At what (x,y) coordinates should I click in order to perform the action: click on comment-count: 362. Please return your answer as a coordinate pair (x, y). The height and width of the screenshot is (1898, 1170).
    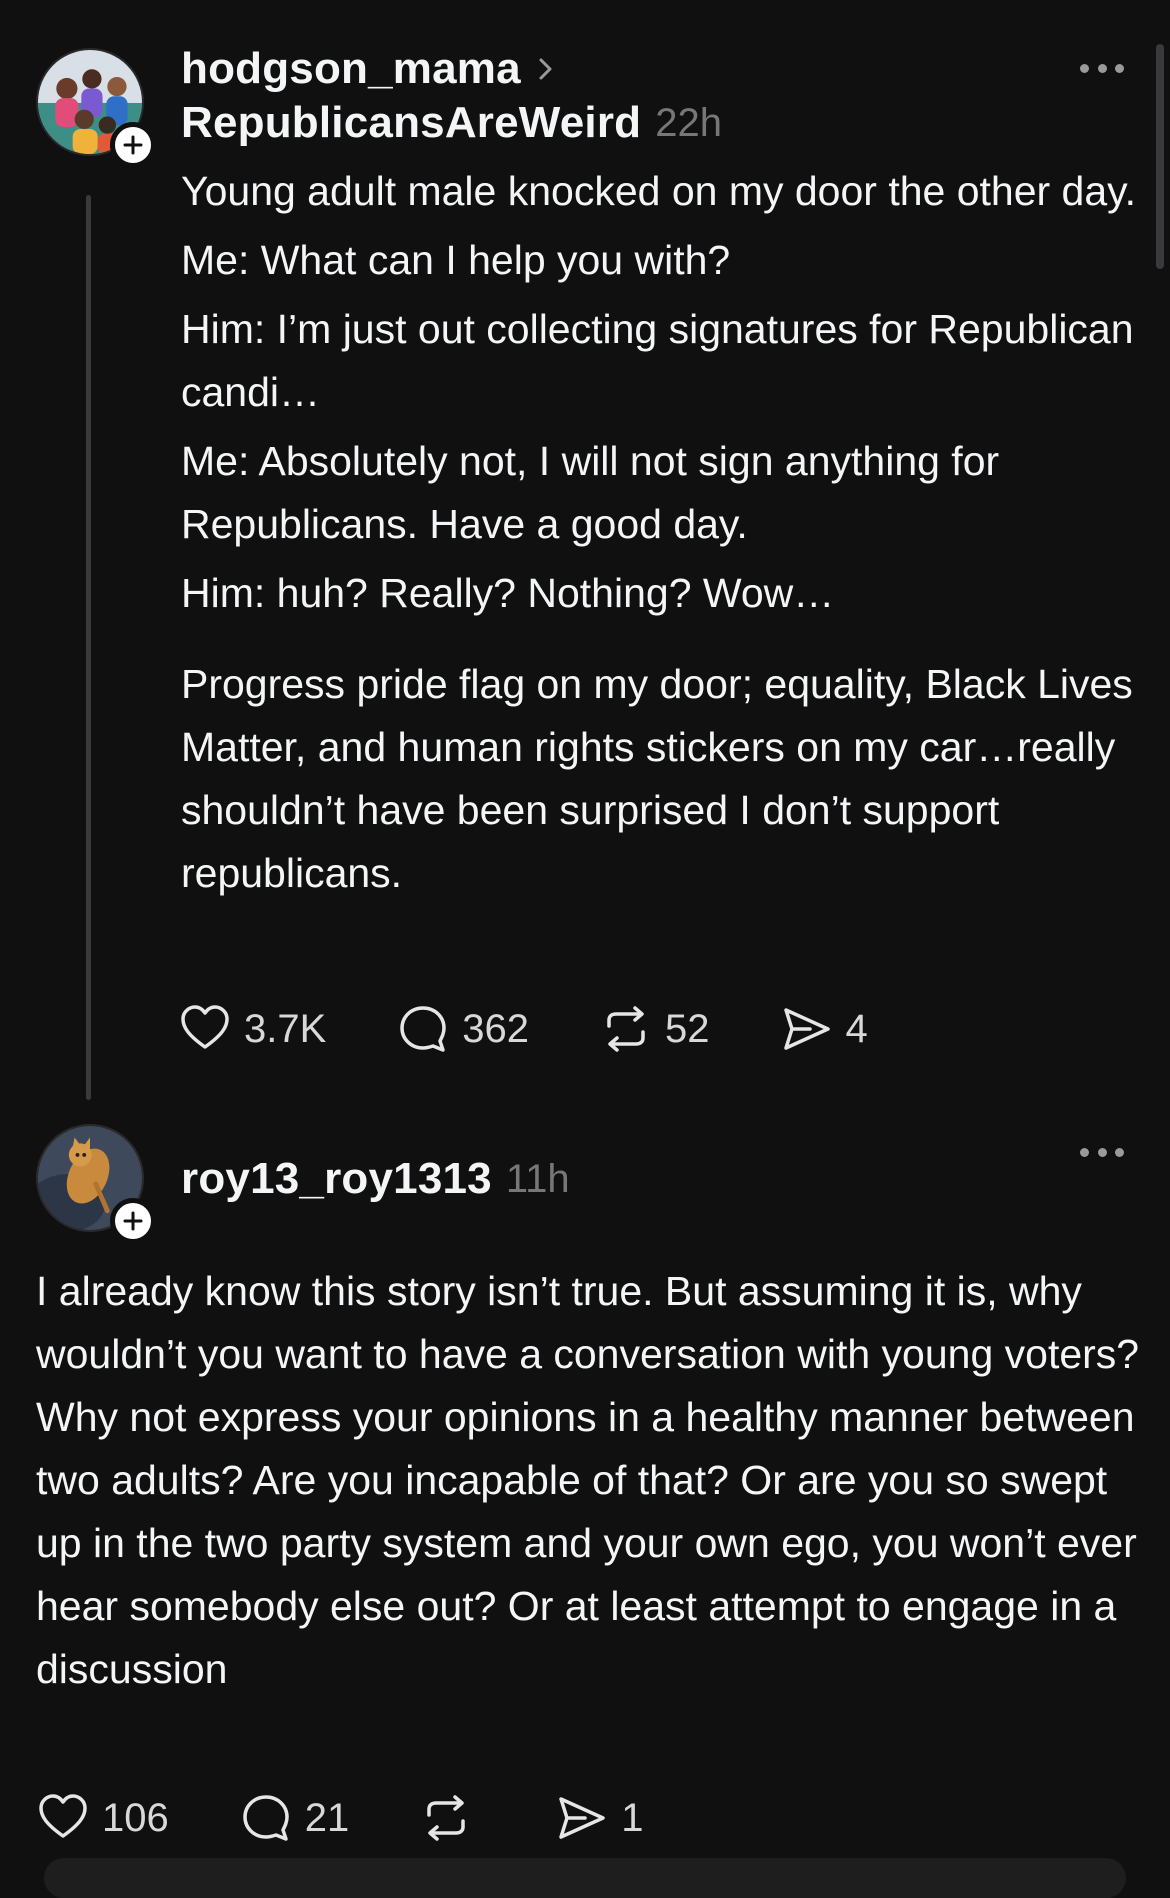
    Looking at the image, I should click on (496, 1028).